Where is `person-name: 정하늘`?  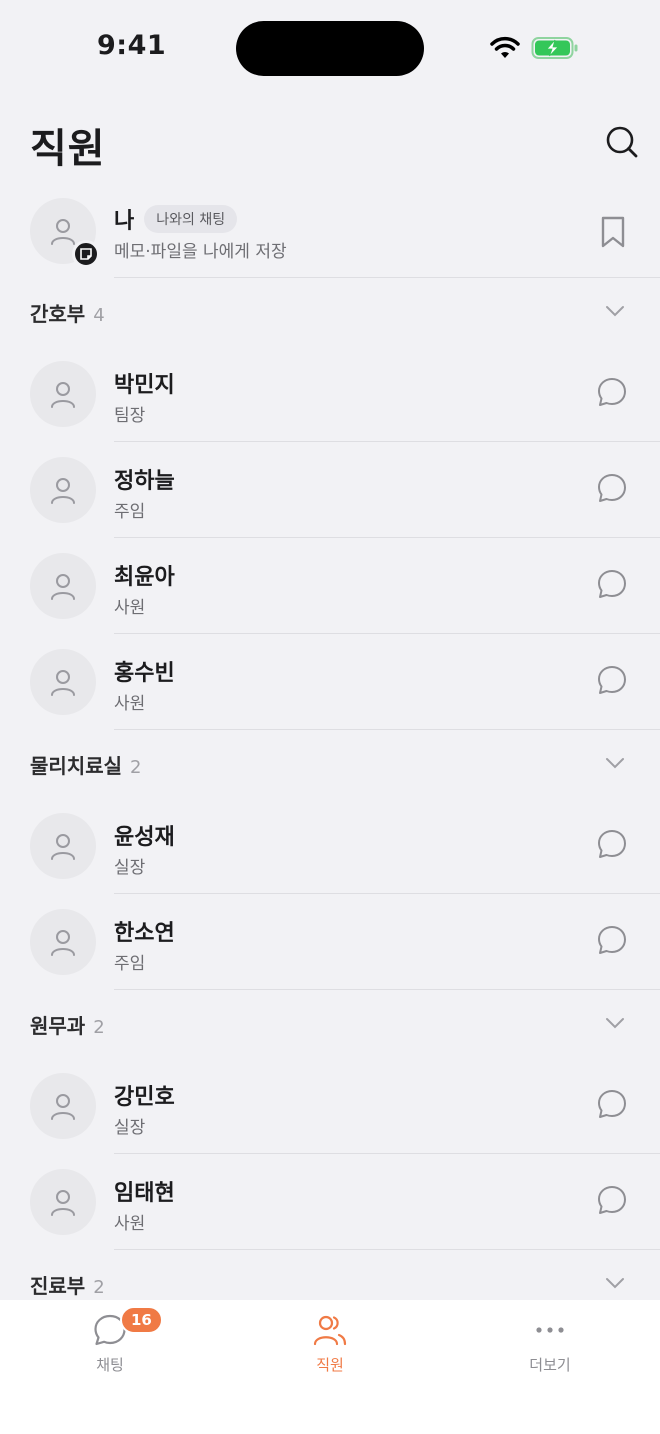
person-name: 정하늘 is located at coordinates (144, 481).